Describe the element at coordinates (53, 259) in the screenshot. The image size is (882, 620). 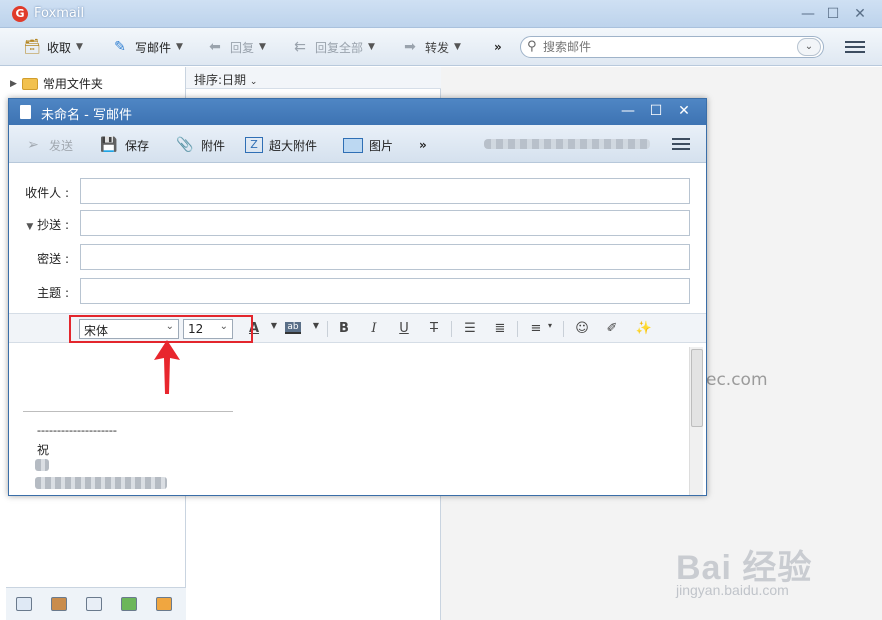
I see `bcc-label: 密送 :` at that location.